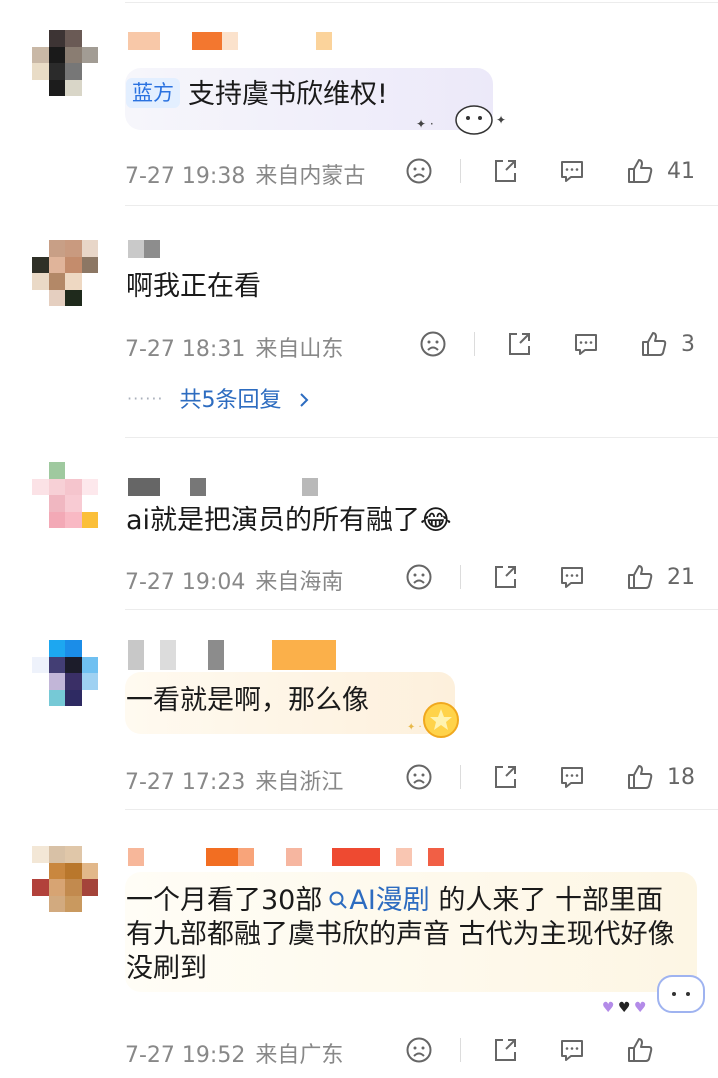 The width and height of the screenshot is (718, 1078). What do you see at coordinates (688, 344) in the screenshot?
I see `like-count: 3` at bounding box center [688, 344].